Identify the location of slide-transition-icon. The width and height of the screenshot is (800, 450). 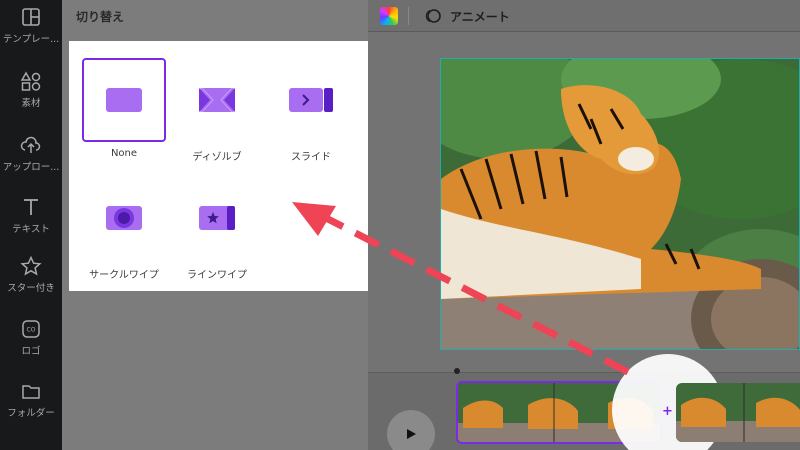
(311, 100).